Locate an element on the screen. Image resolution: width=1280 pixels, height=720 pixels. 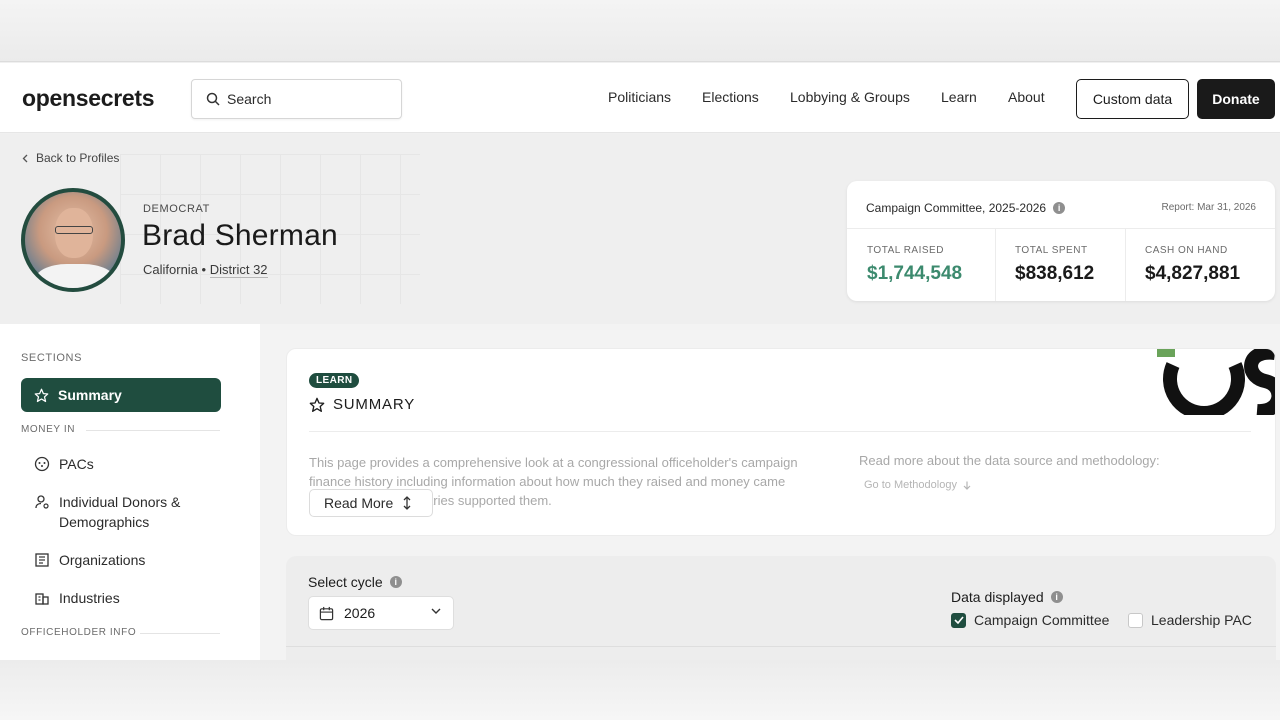
expand-icon is located at coordinates (407, 503).